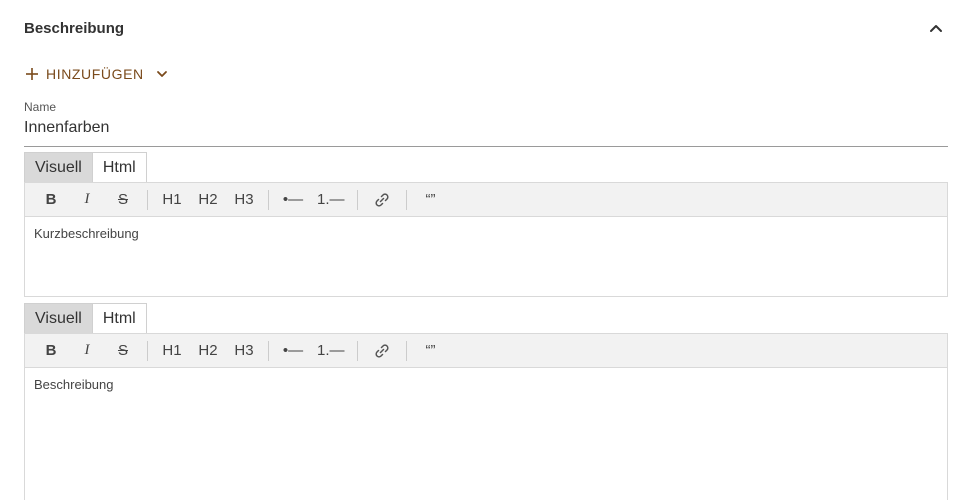 This screenshot has width=972, height=500. Describe the element at coordinates (32, 74) in the screenshot. I see `plus-icon` at that location.